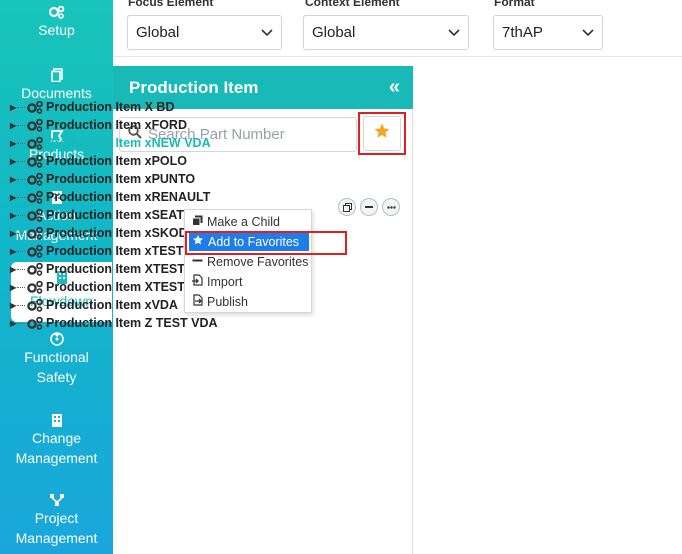 The image size is (682, 554). What do you see at coordinates (115, 215) in the screenshot?
I see `tree-node-label: Production Item xSEAT` at bounding box center [115, 215].